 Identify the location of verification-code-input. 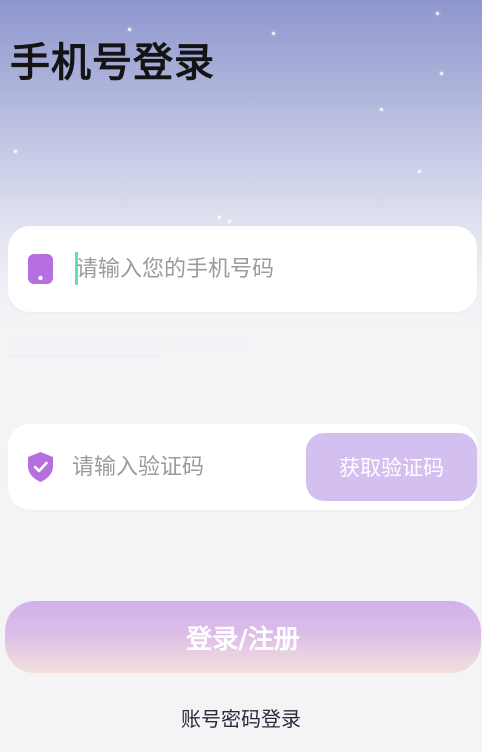
(182, 467).